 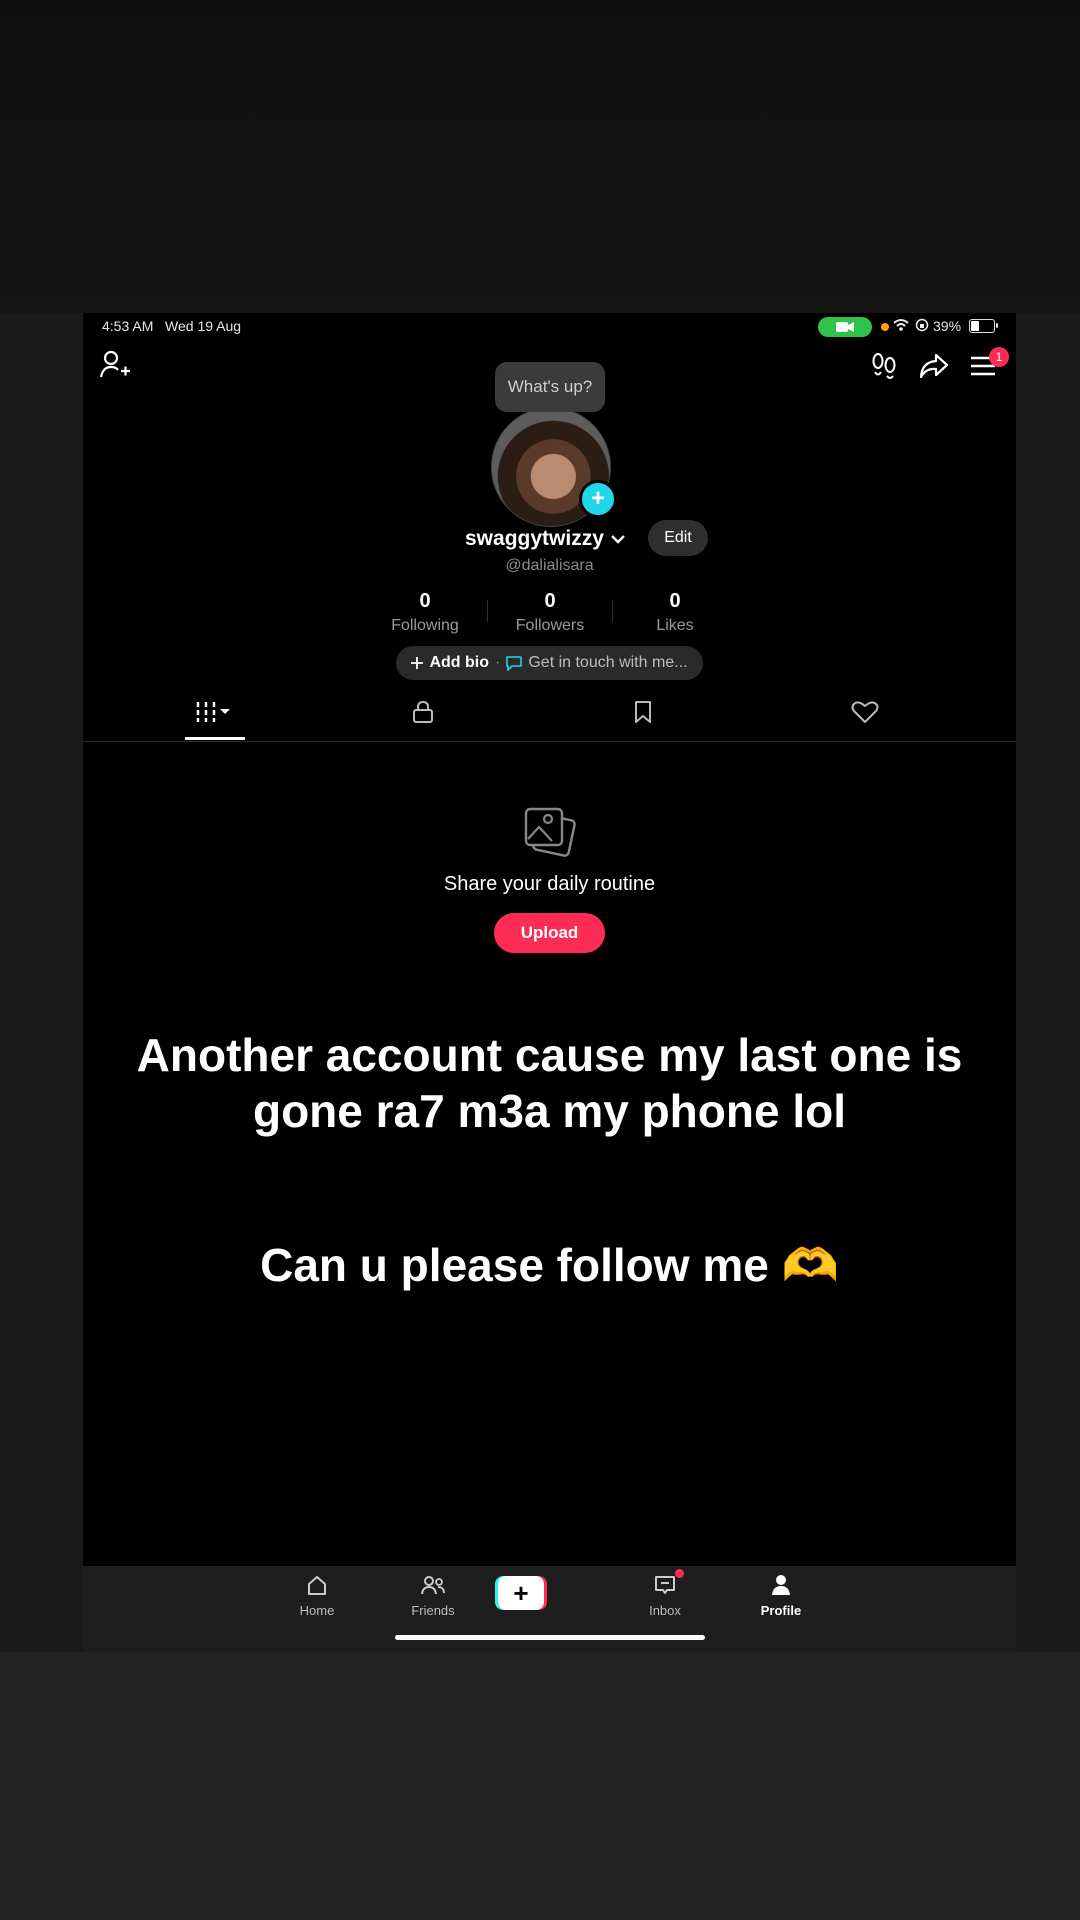 I want to click on stat-followers: 0 Followers, so click(x=550, y=612).